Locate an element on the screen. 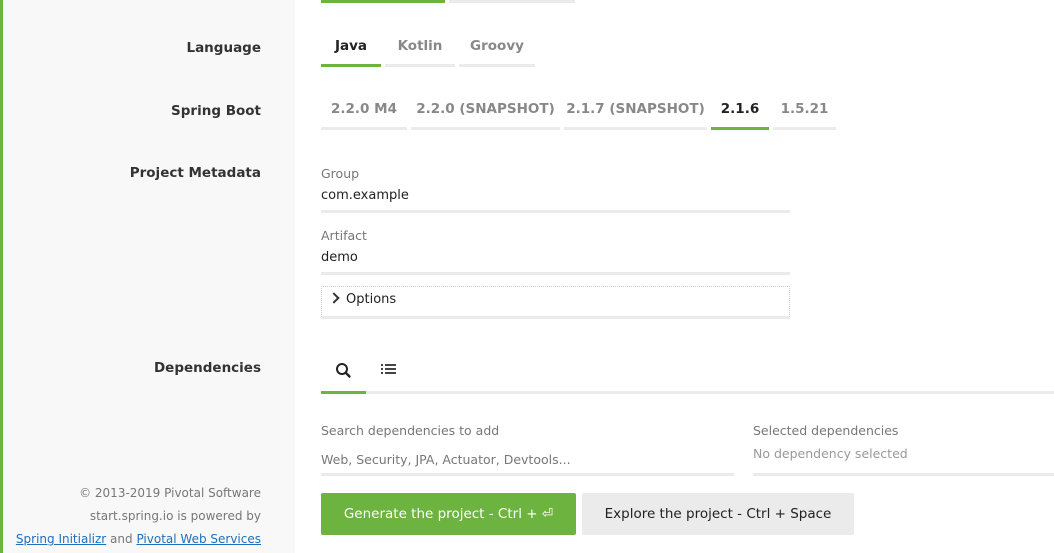 The width and height of the screenshot is (1054, 553). chevron-right-icon is located at coordinates (334, 298).